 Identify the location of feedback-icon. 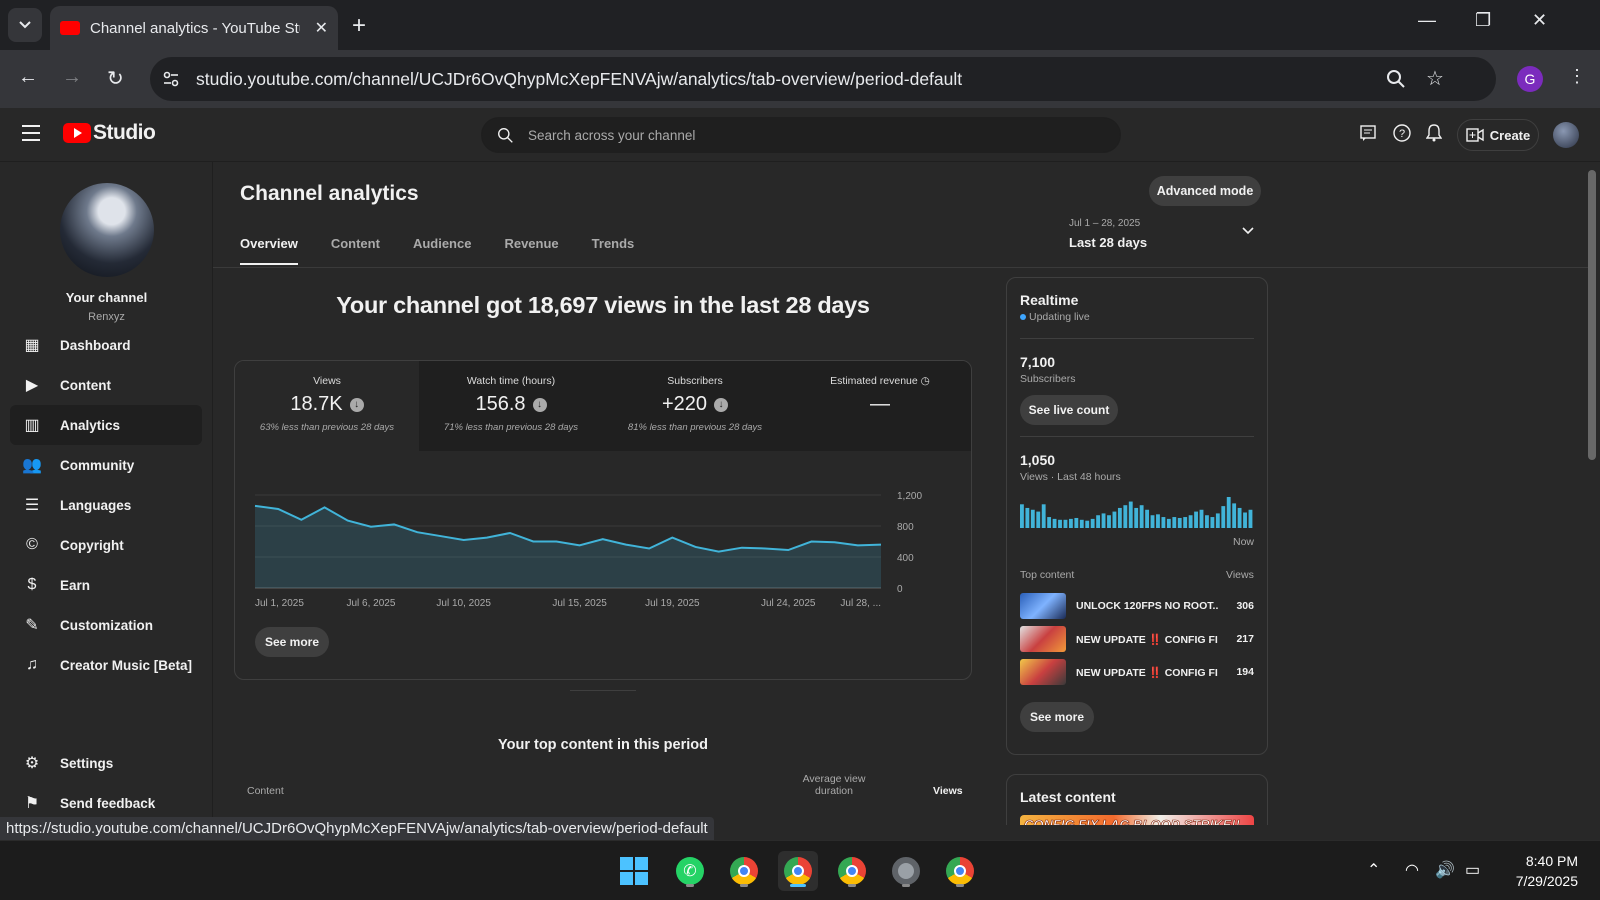
(1368, 133).